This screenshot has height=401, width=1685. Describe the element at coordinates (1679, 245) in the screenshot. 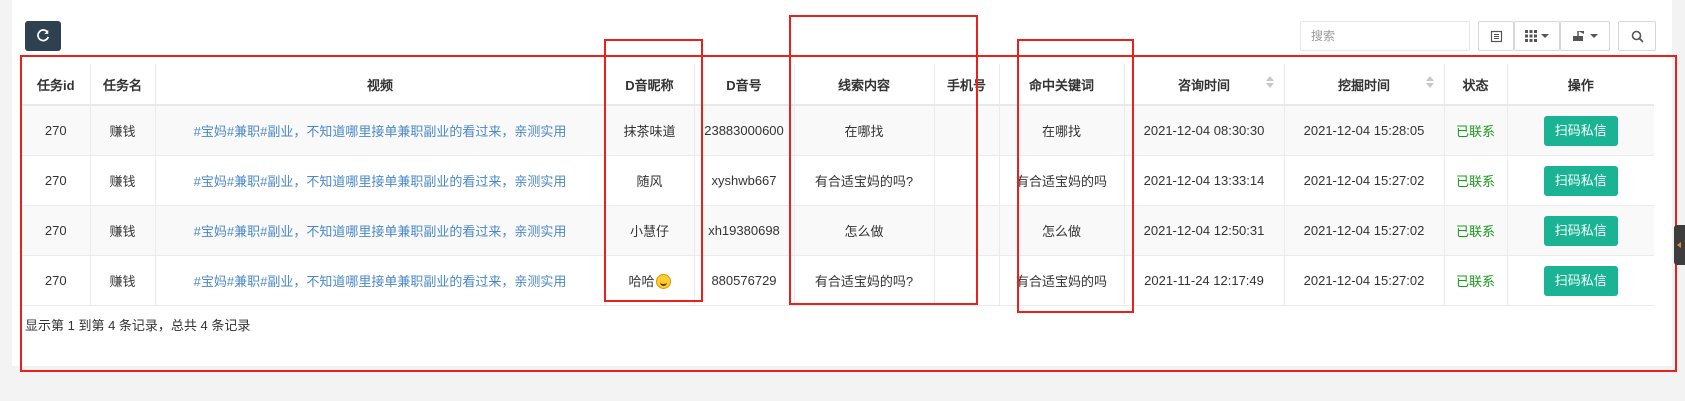

I see `side-panel-toggle` at that location.